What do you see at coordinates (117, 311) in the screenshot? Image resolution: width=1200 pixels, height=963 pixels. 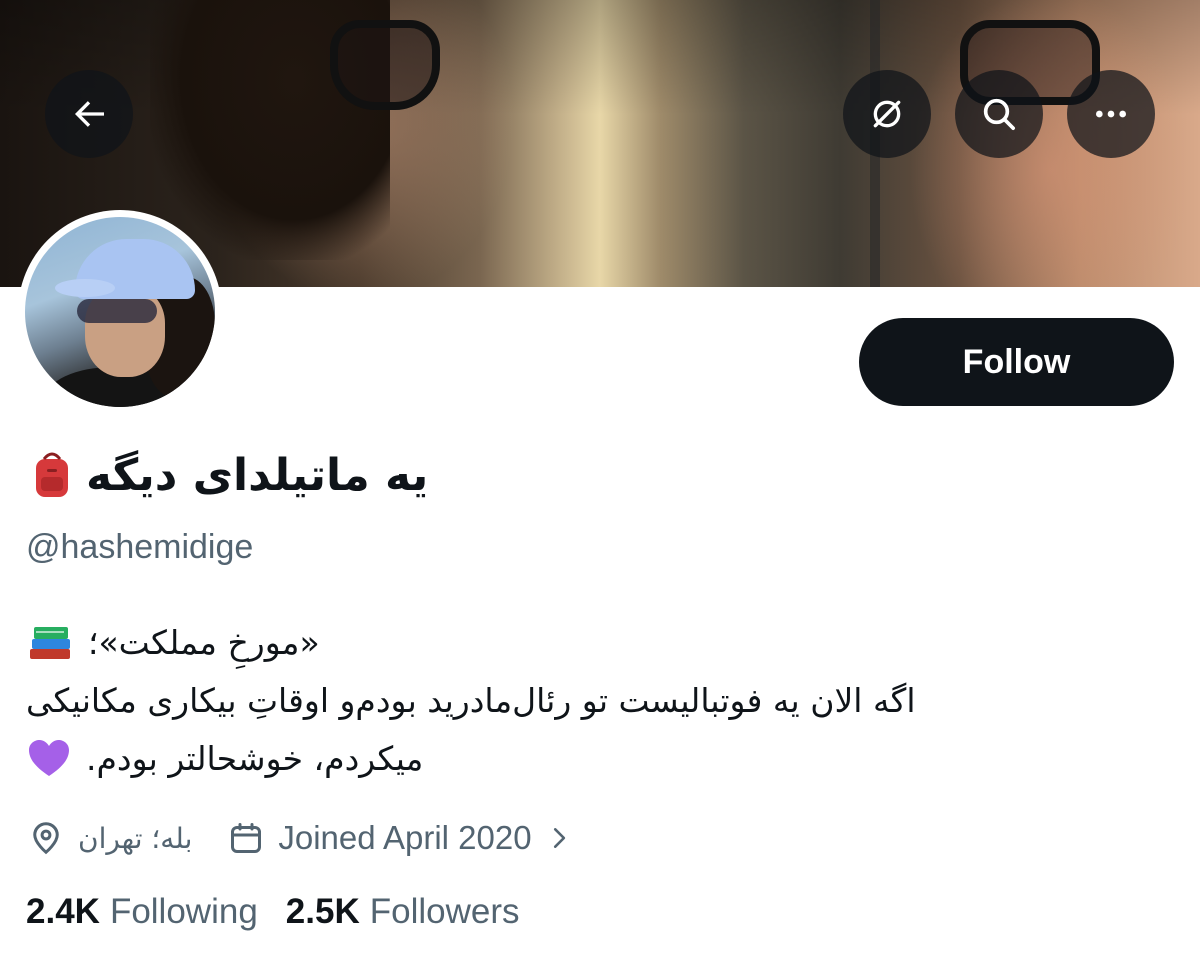 I see `avatar-sunglasses` at bounding box center [117, 311].